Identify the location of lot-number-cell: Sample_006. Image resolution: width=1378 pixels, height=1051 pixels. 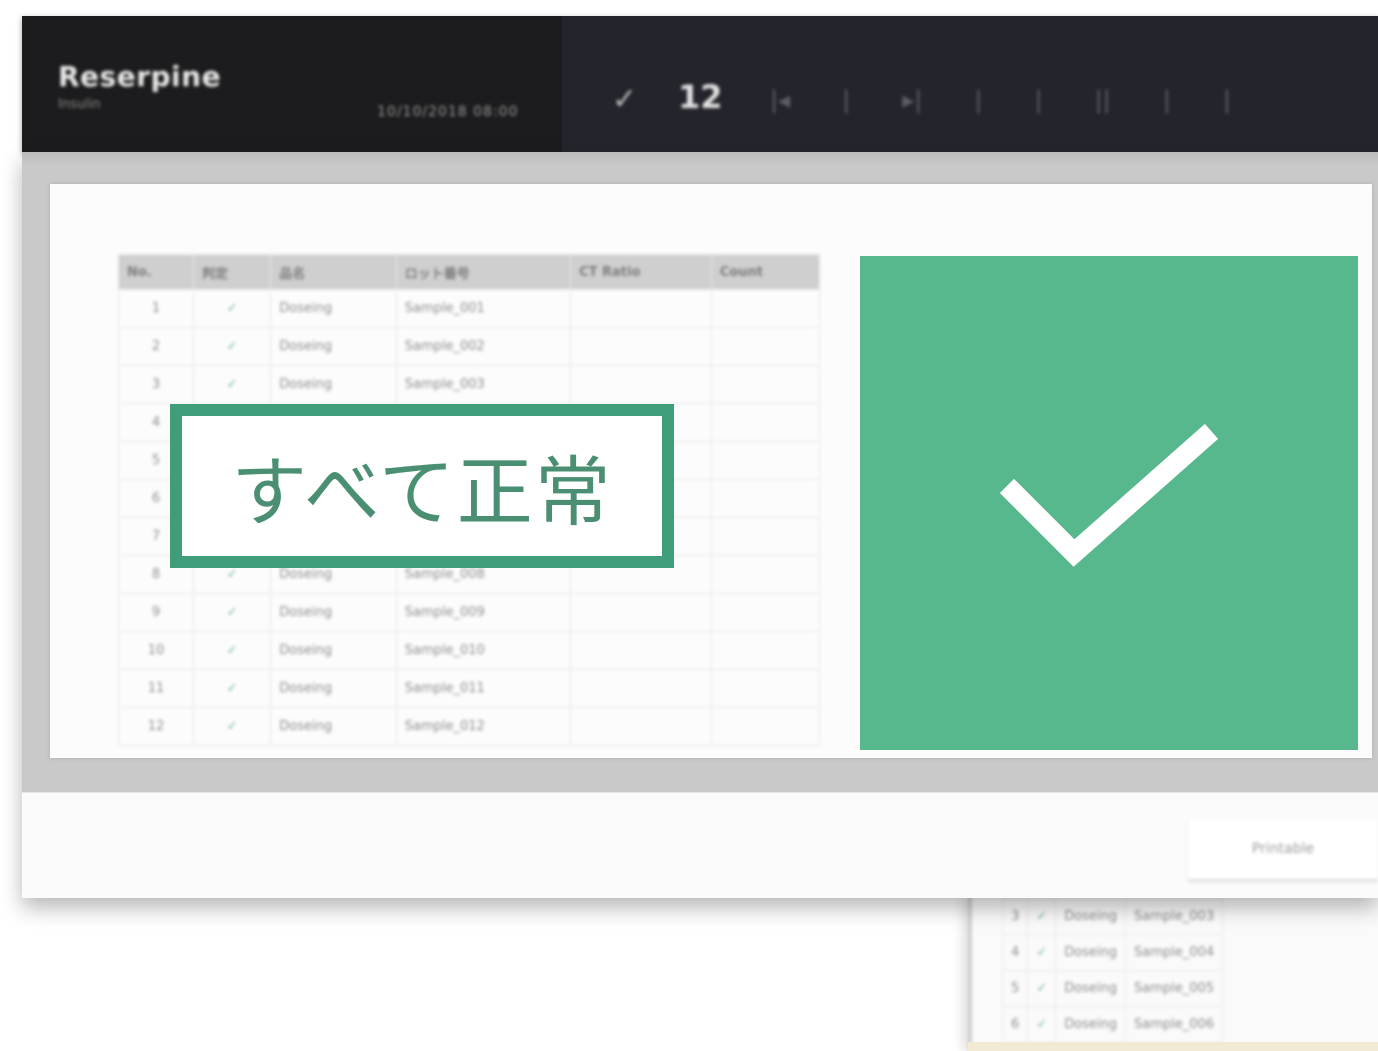
(1174, 1024).